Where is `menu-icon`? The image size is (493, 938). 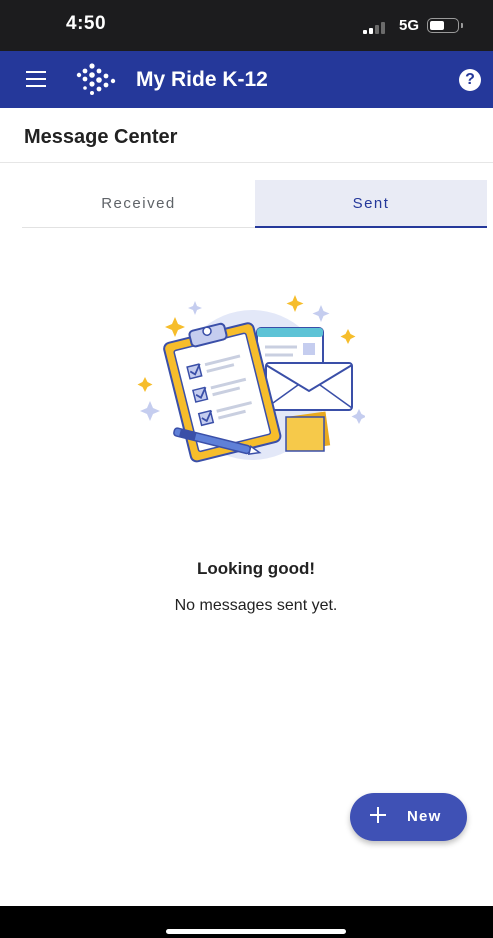 menu-icon is located at coordinates (36, 79).